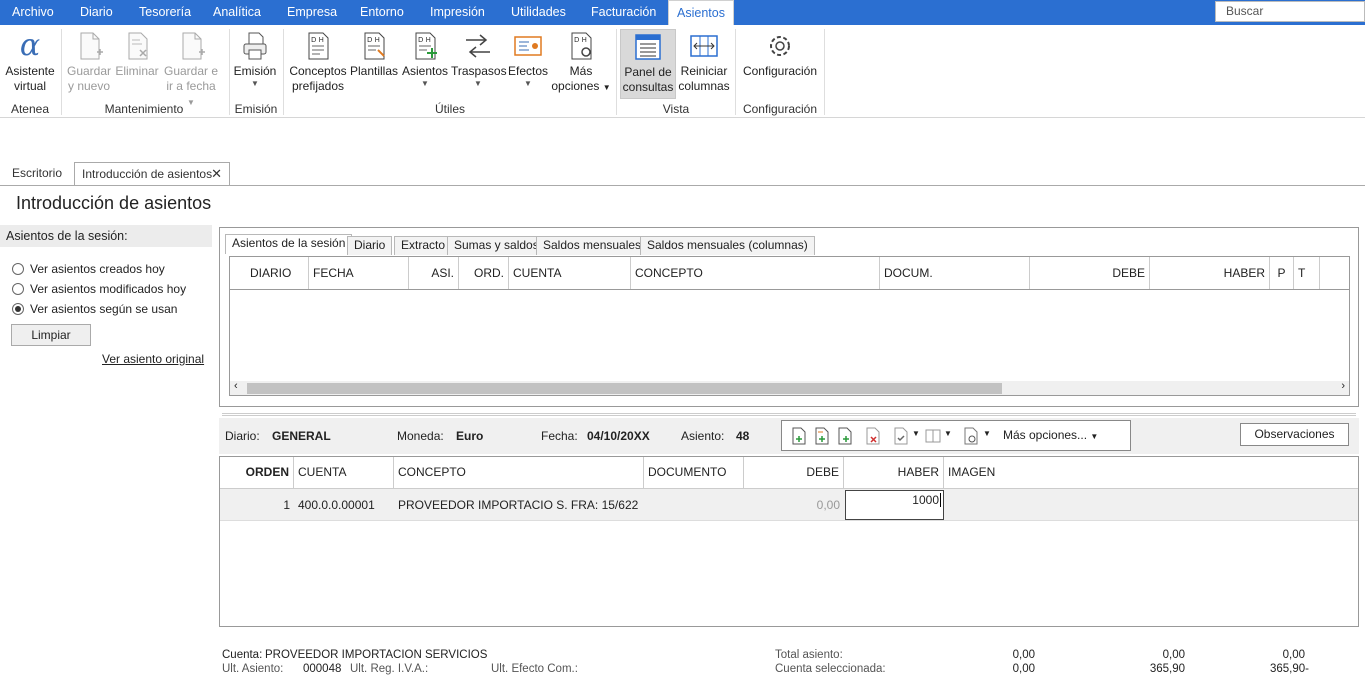  Describe the element at coordinates (496, 245) in the screenshot. I see `tab-sumas-saldos: Sumas y saldos` at that location.